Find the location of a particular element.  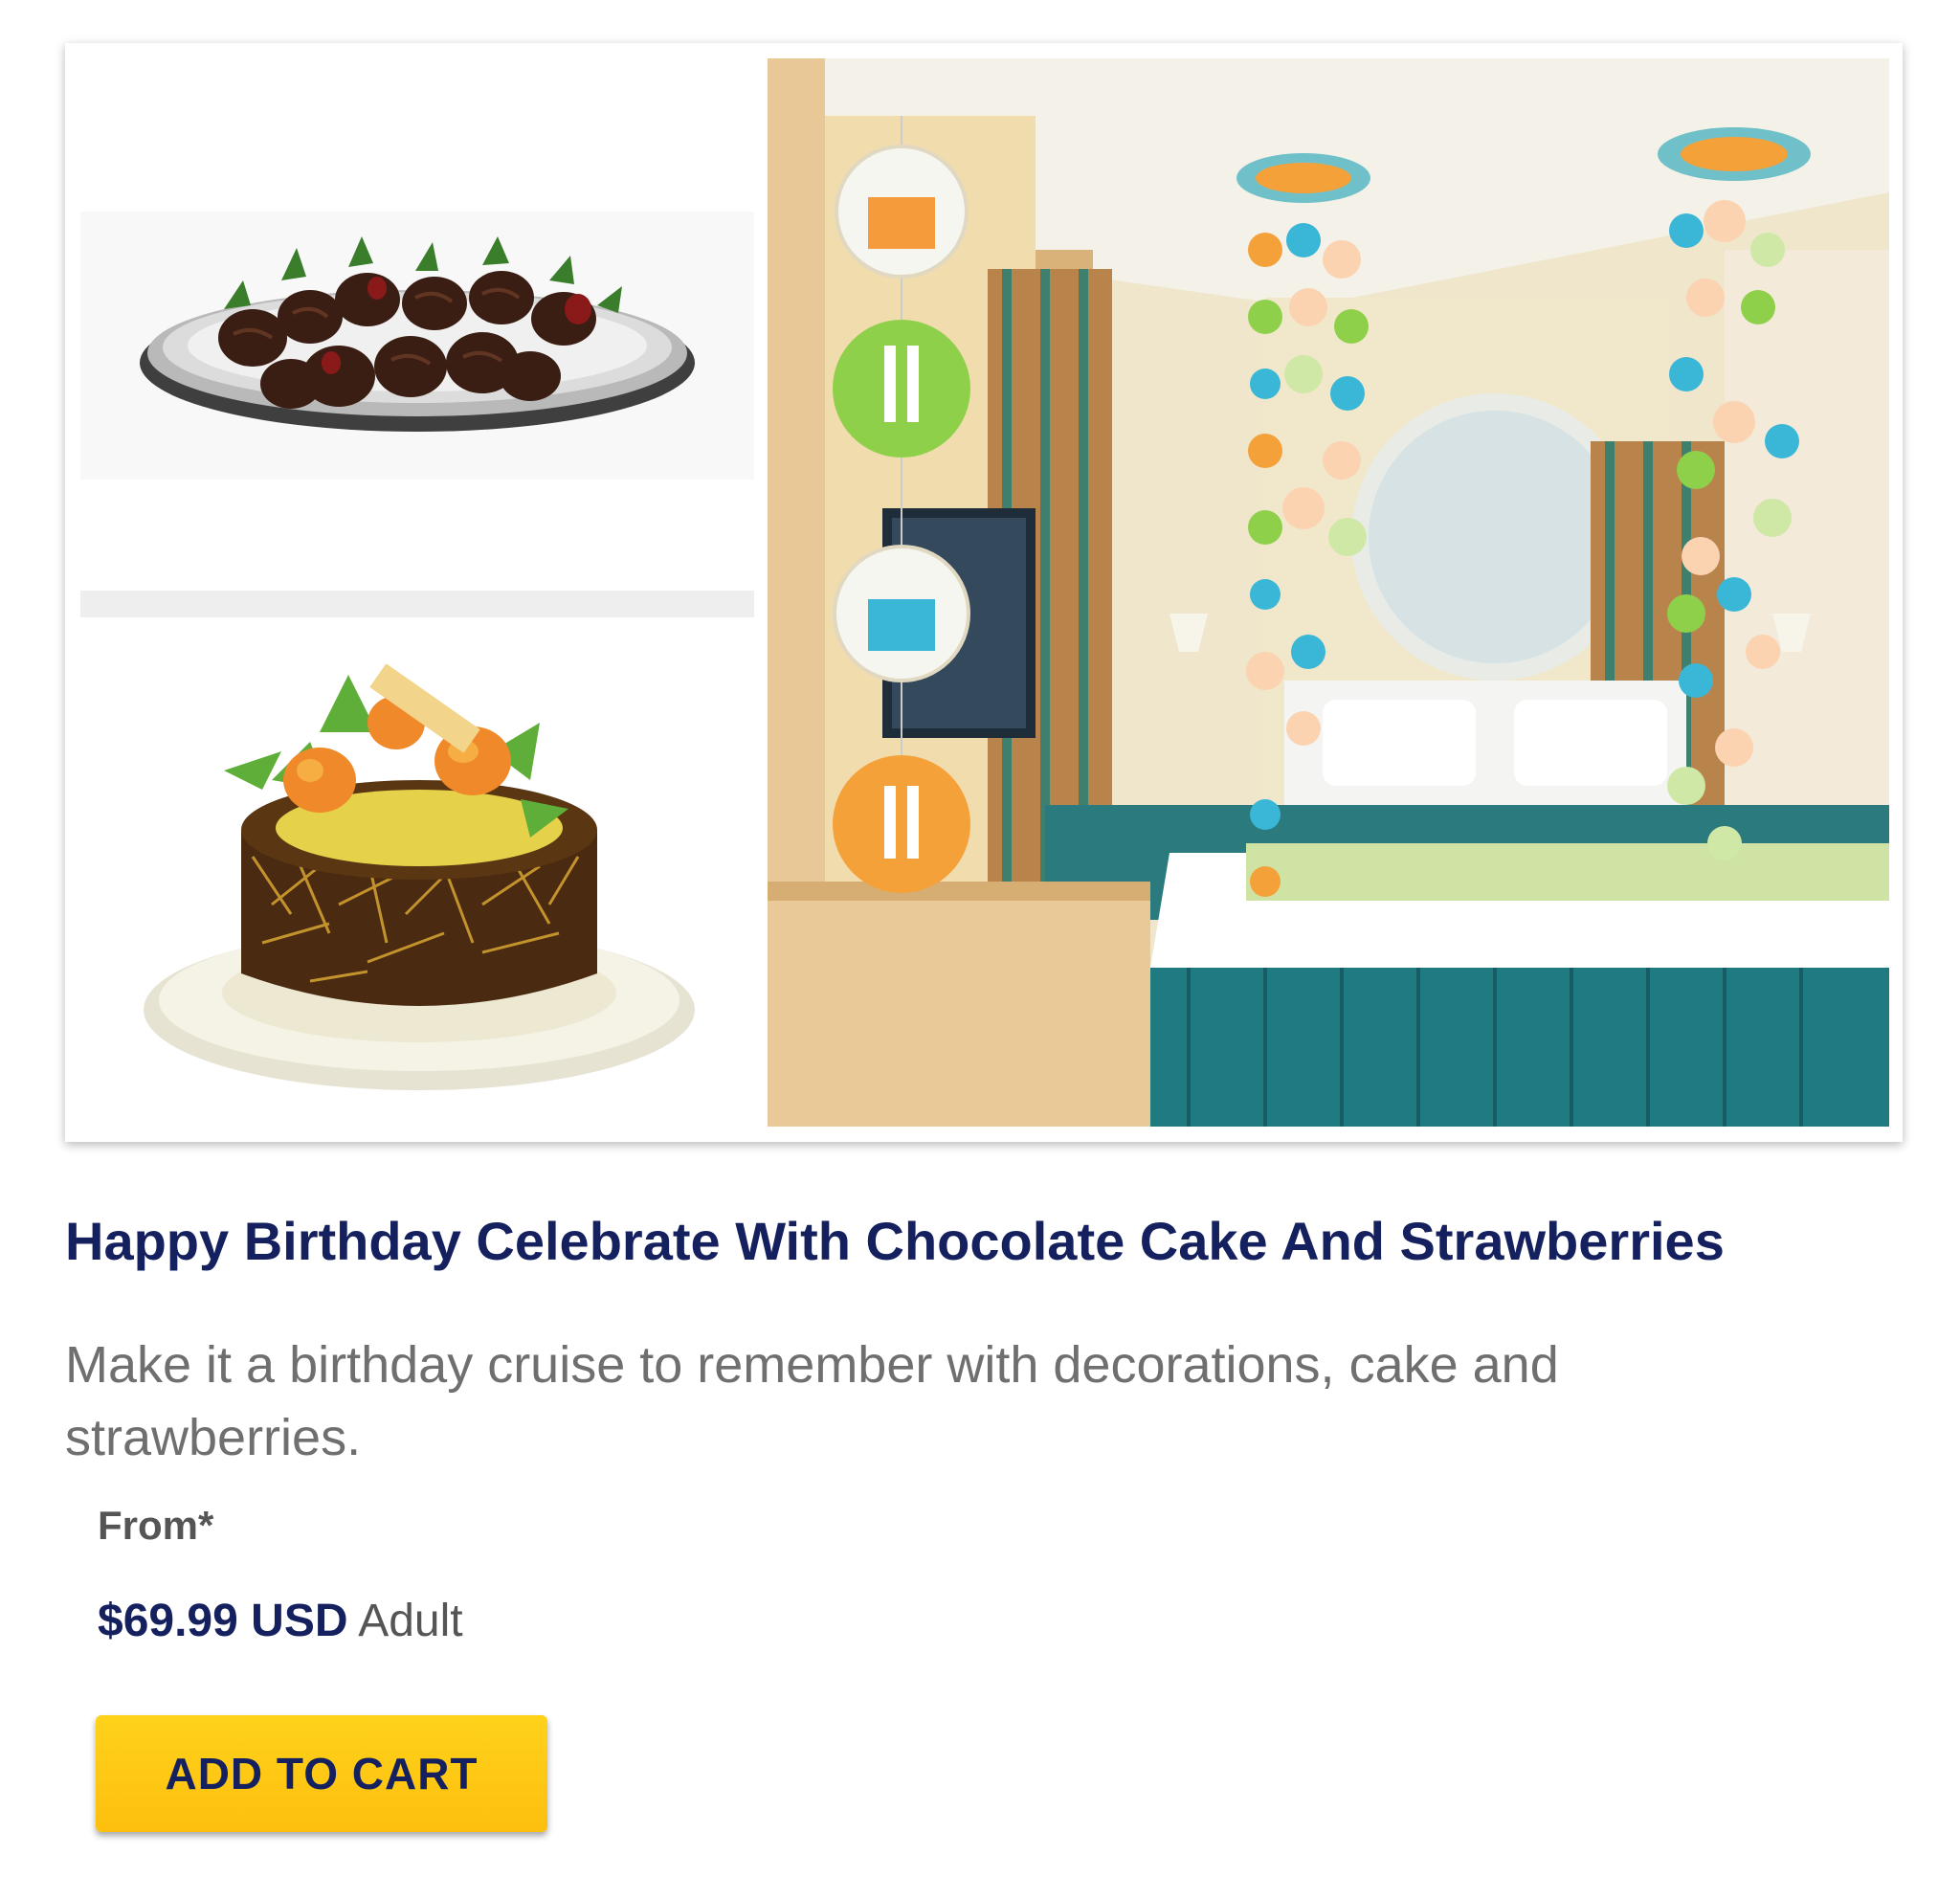

add-to-cart-button: ADD TO CART is located at coordinates (322, 1773).